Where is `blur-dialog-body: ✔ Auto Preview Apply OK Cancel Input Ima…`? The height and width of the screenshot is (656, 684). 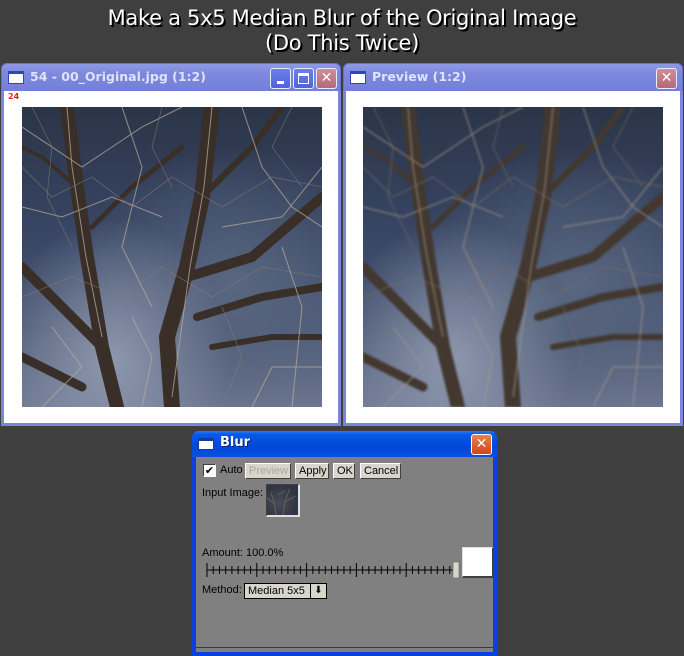
blur-dialog-body: ✔ Auto Preview Apply OK Cancel Input Ima… is located at coordinates (345, 552).